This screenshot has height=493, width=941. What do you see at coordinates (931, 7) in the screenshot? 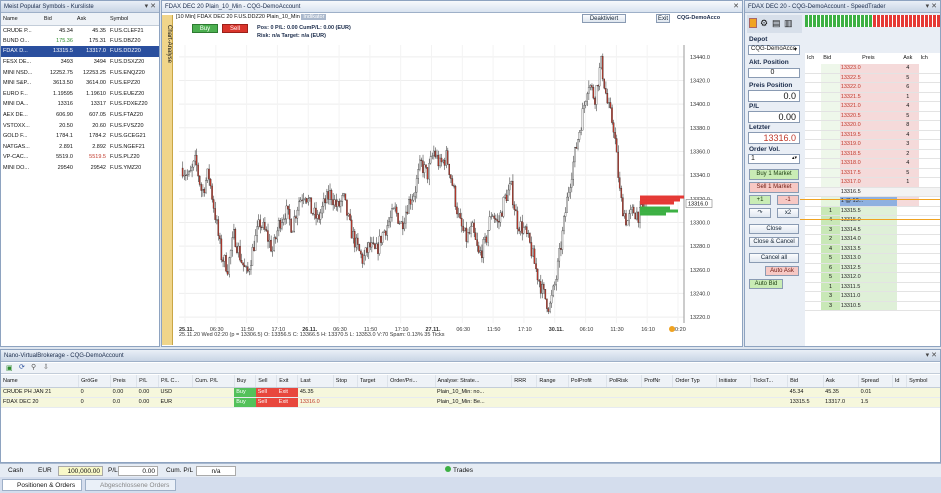
I see `window-controls: ▾ ✕` at bounding box center [931, 7].